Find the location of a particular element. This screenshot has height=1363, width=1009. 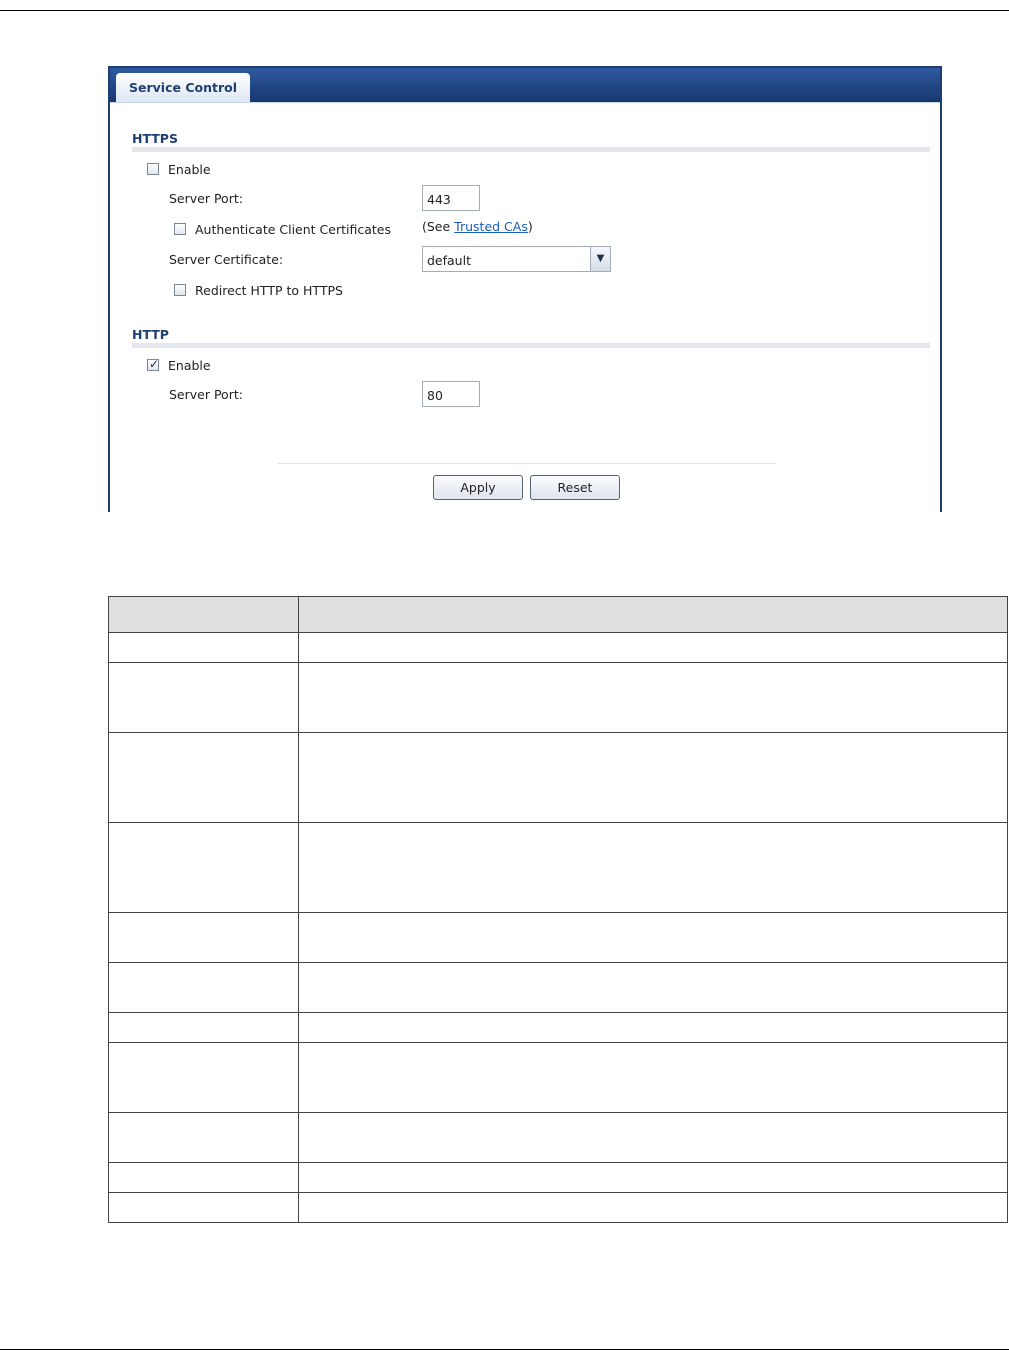

https-enable-label: Enable is located at coordinates (189, 169).